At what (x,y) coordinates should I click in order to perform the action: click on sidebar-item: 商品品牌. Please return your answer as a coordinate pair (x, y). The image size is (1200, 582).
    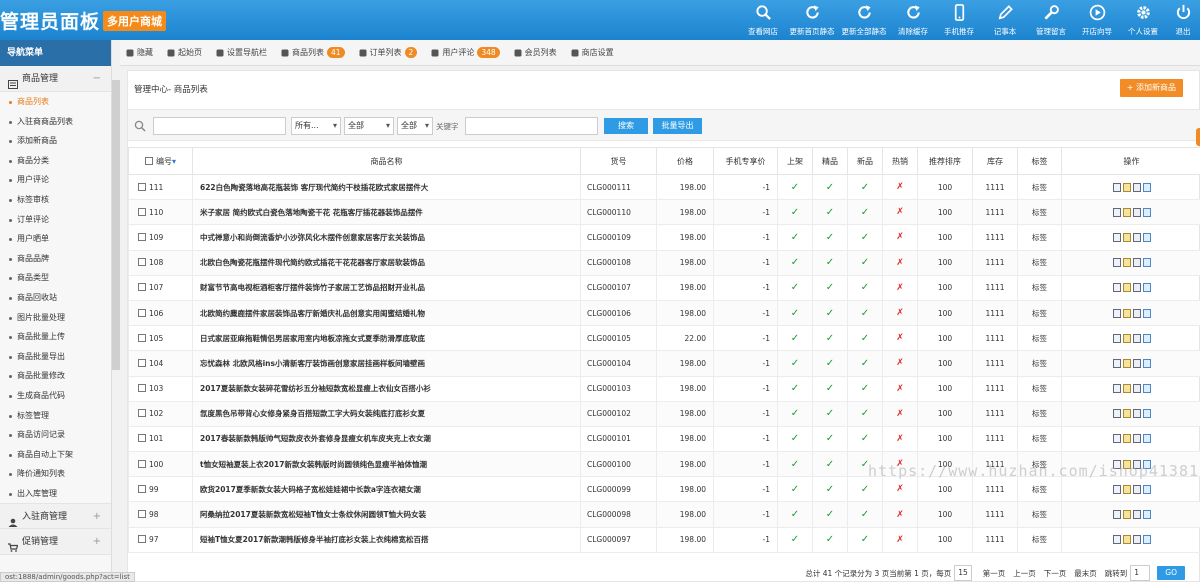
    Looking at the image, I should click on (55, 259).